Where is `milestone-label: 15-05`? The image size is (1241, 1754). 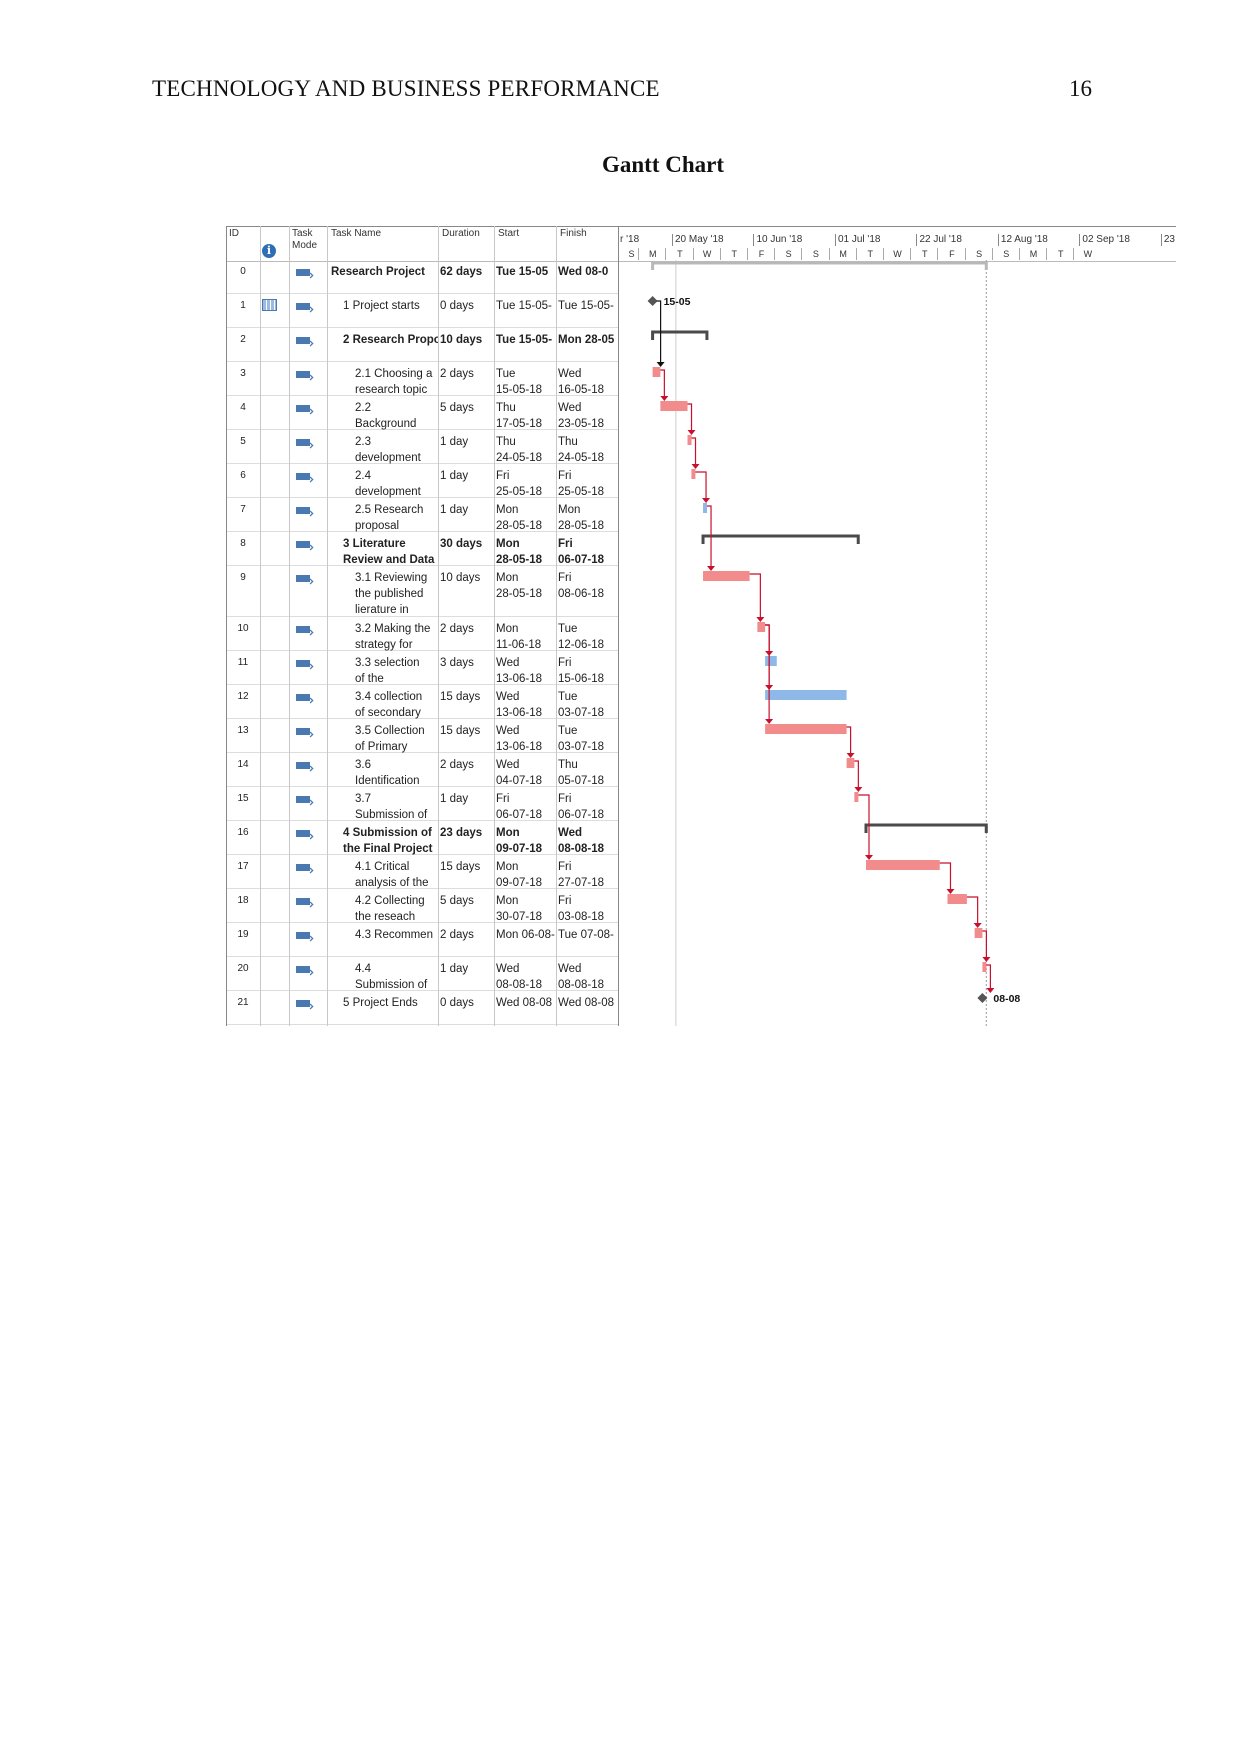 milestone-label: 15-05 is located at coordinates (677, 302).